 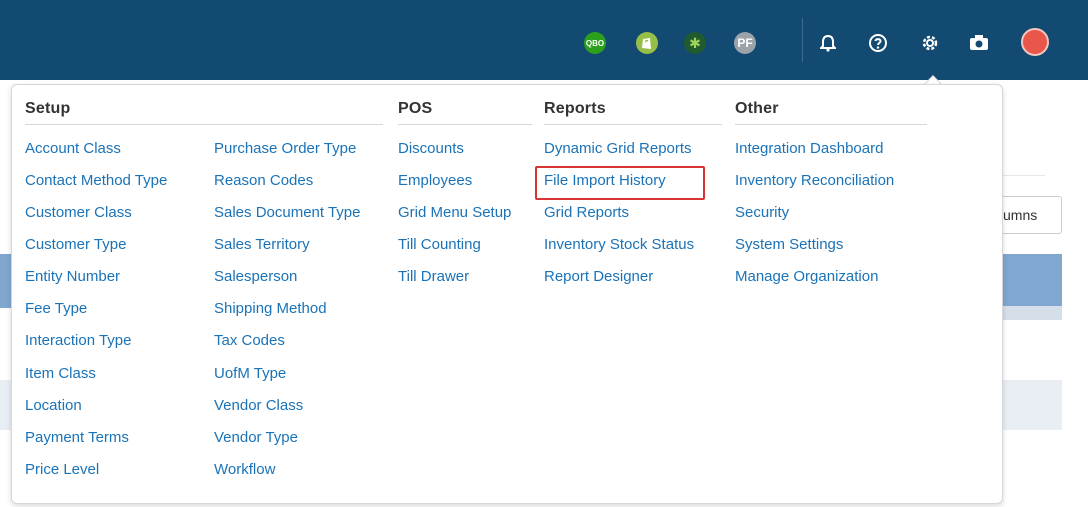 I want to click on grid-row-stripe, so click(x=1031, y=405).